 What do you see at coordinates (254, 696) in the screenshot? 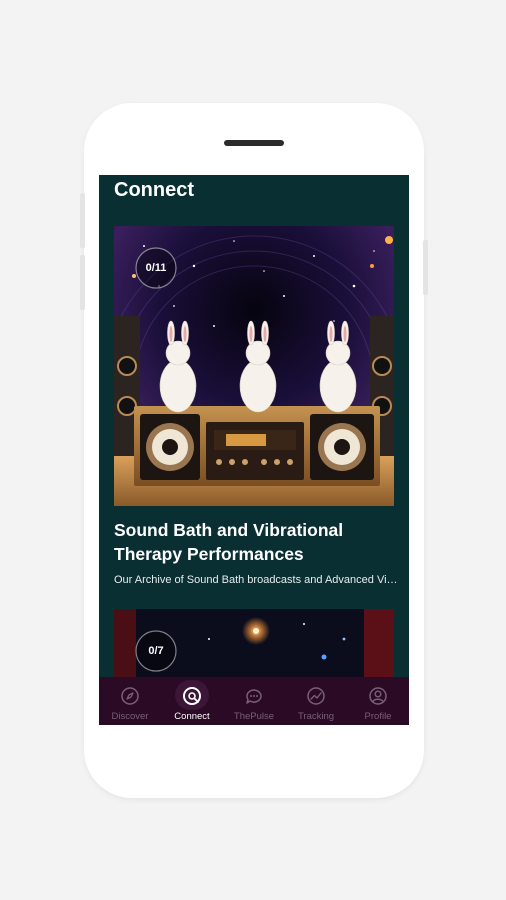
I see `chat-bubble-icon` at bounding box center [254, 696].